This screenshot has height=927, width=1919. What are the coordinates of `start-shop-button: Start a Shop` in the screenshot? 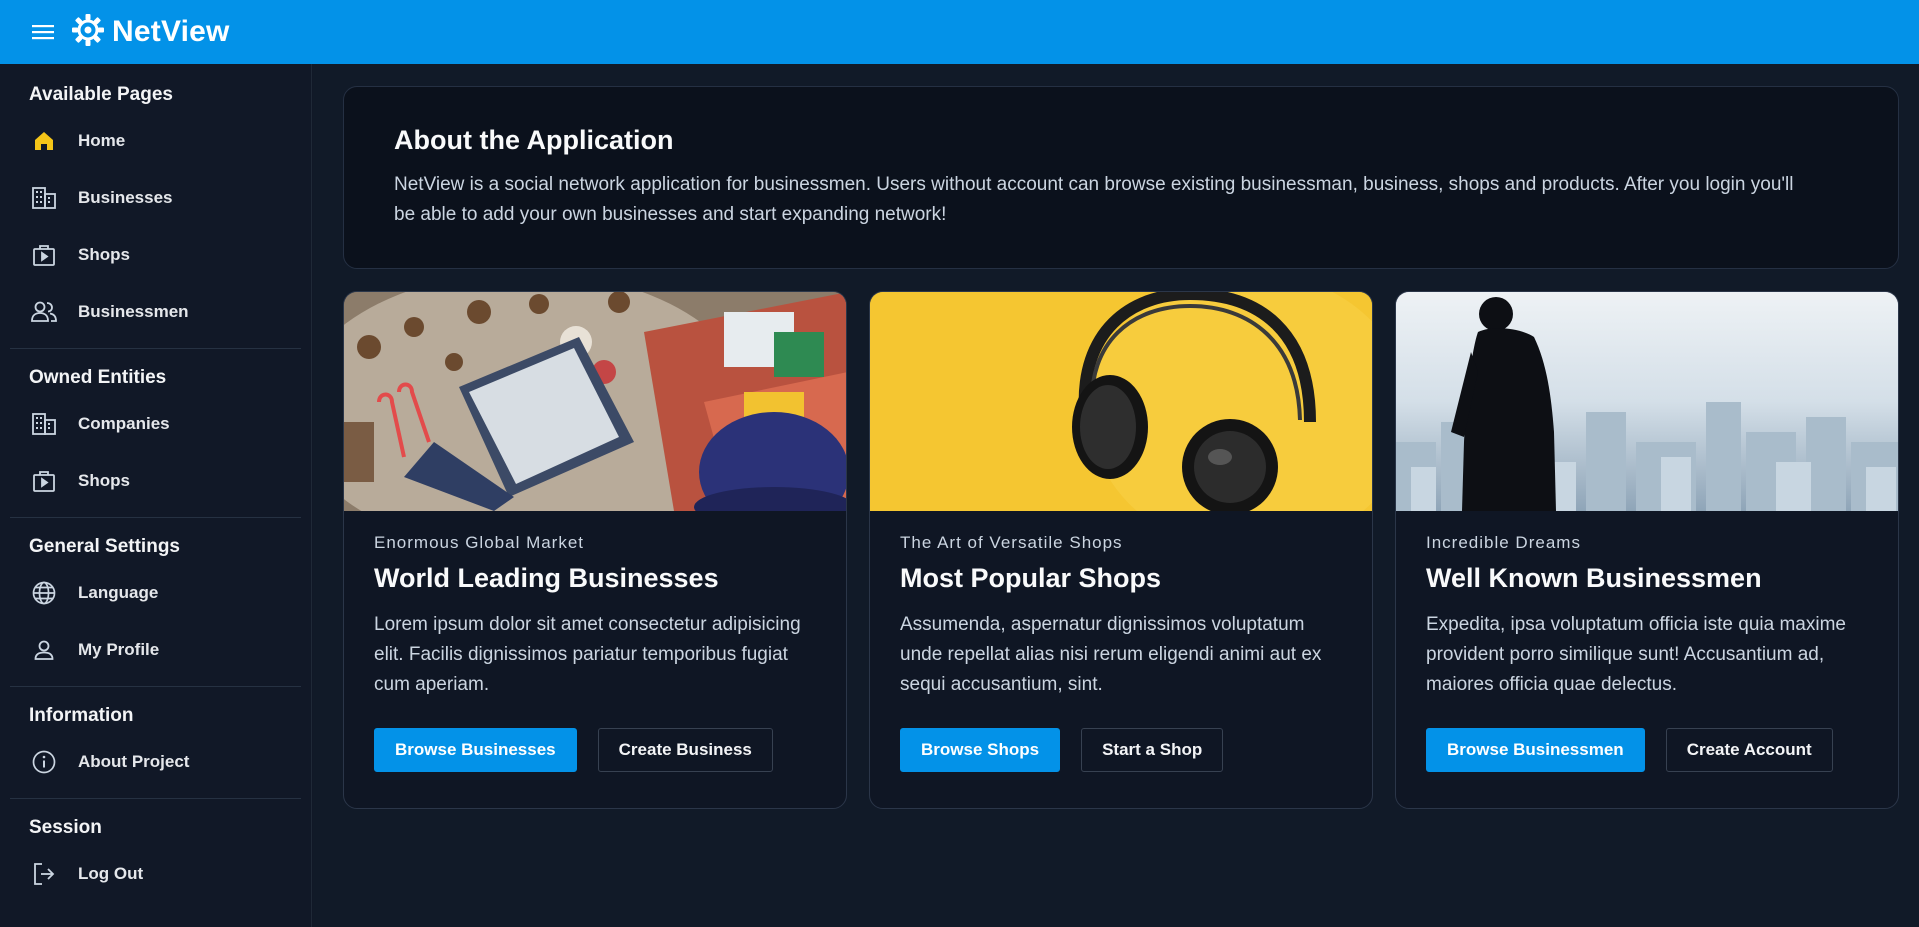 It's located at (1152, 750).